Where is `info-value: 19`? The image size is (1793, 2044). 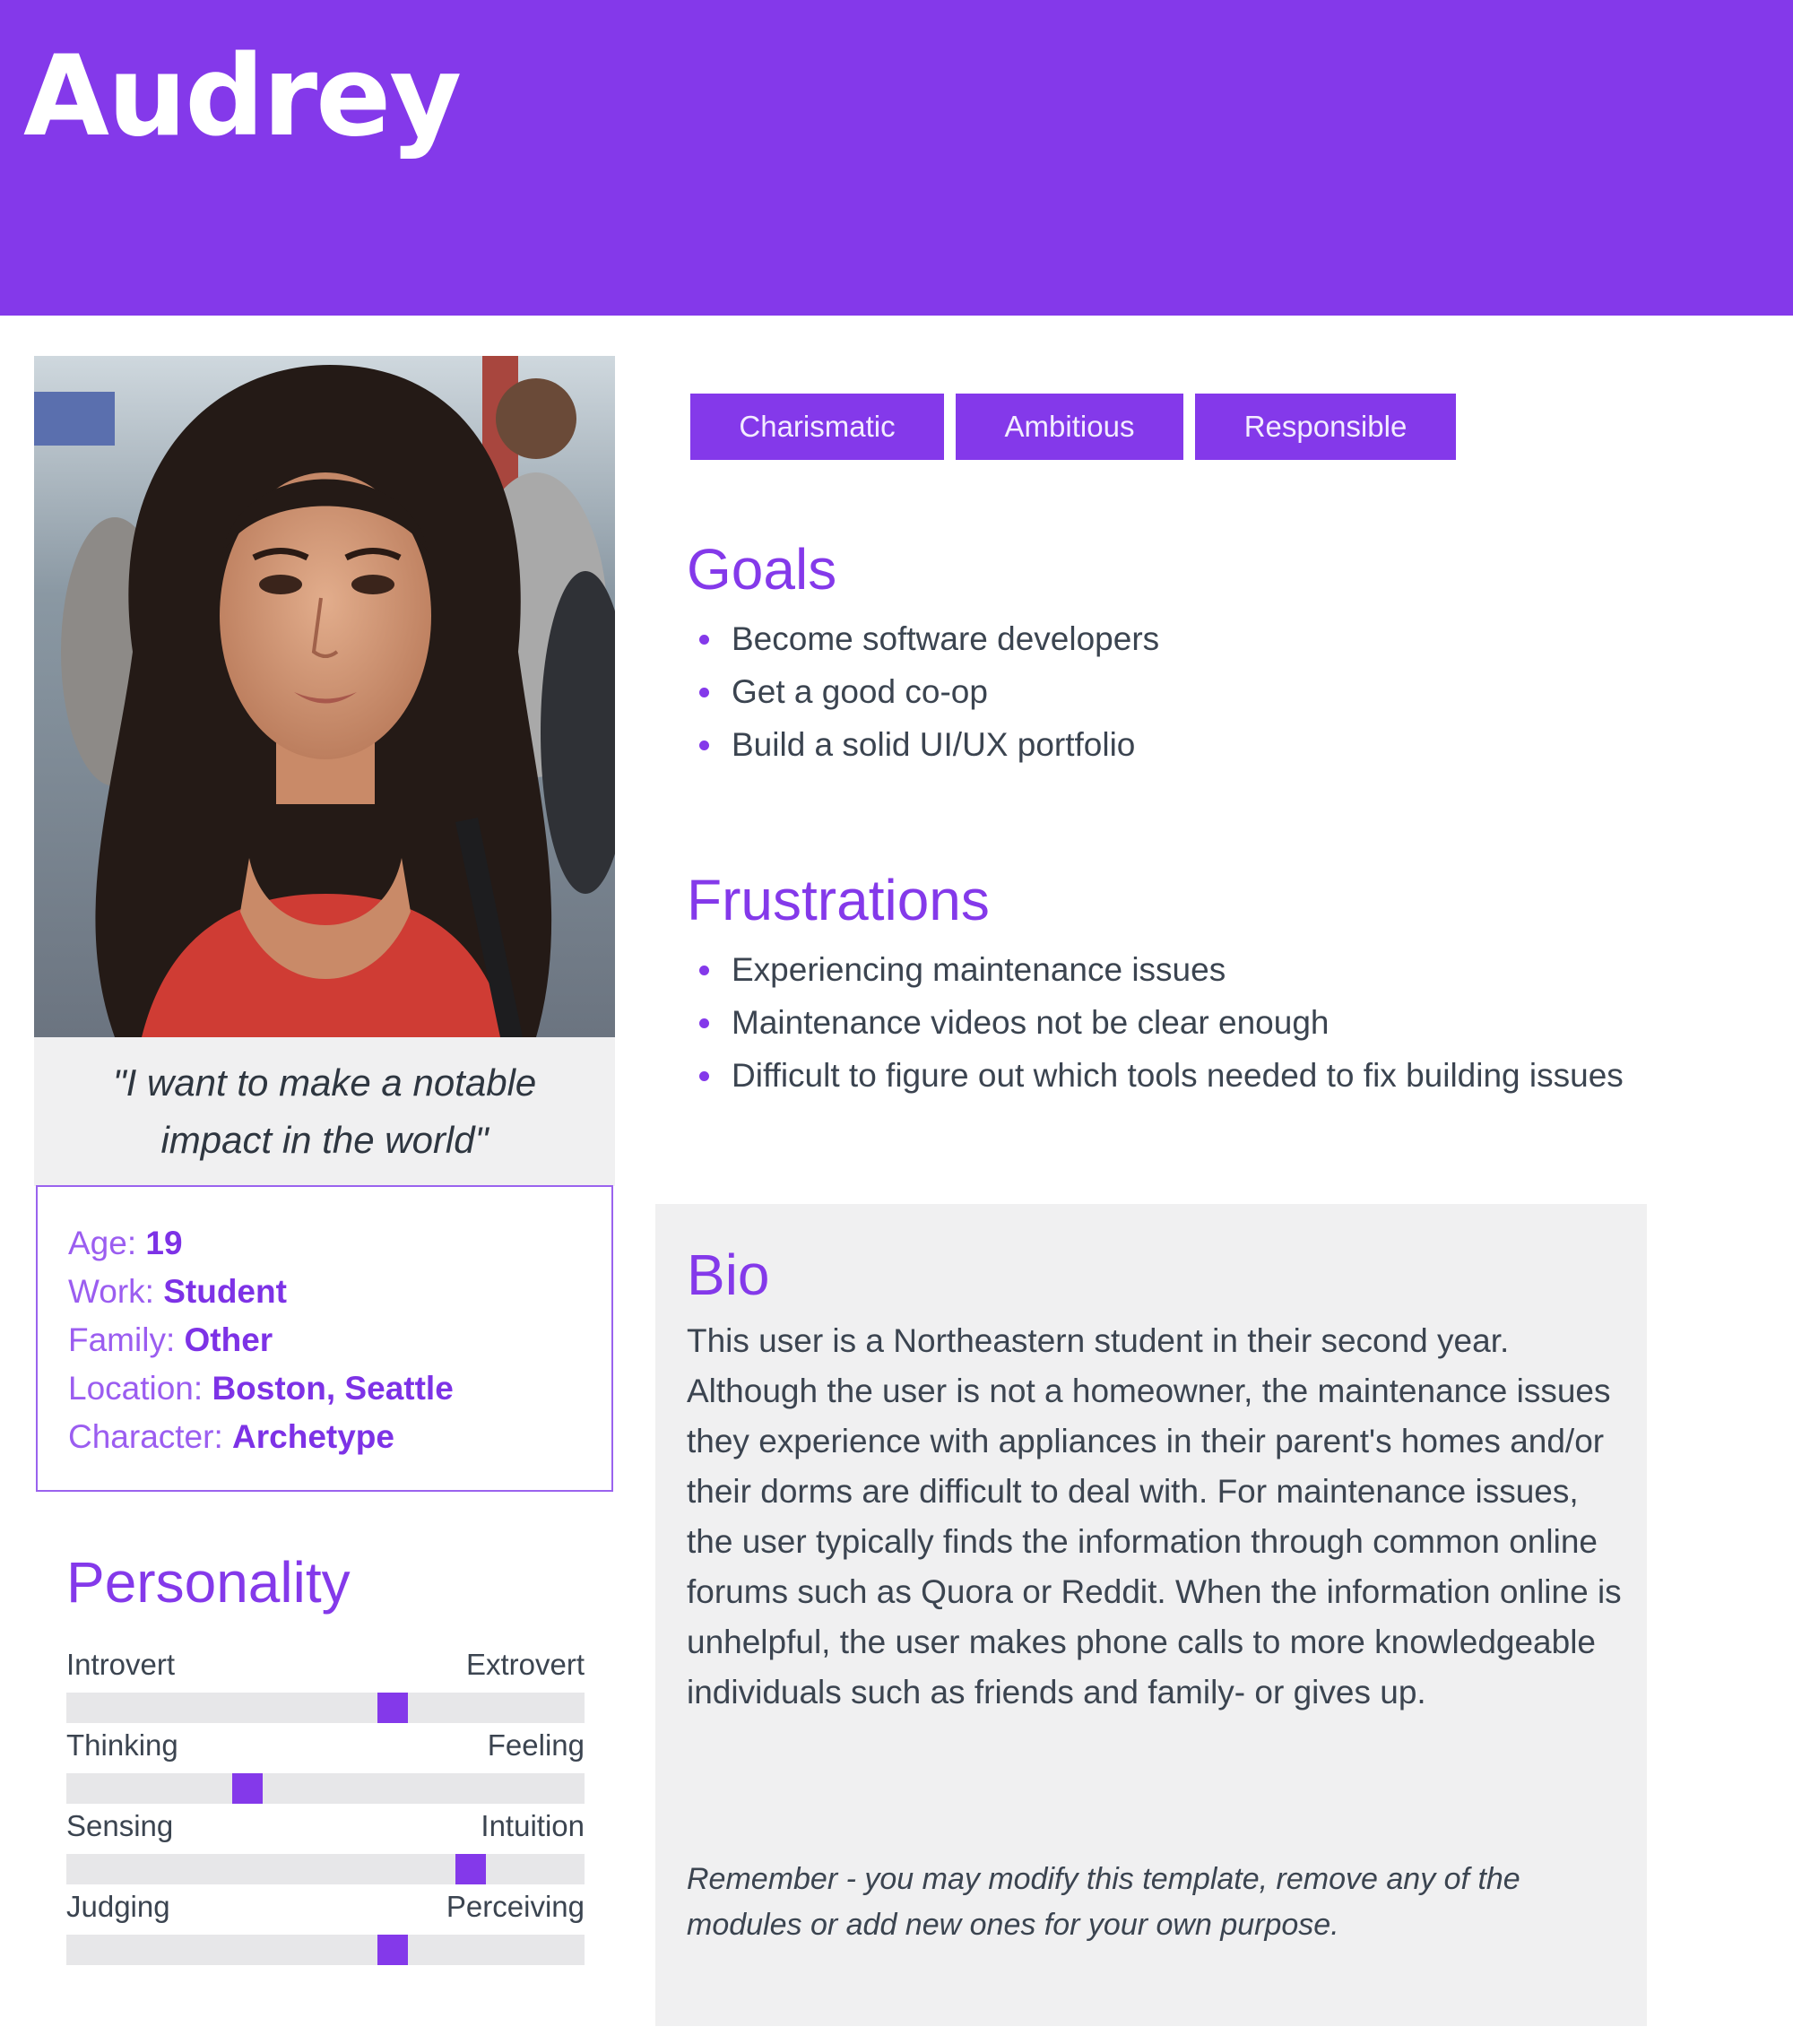 info-value: 19 is located at coordinates (164, 1243).